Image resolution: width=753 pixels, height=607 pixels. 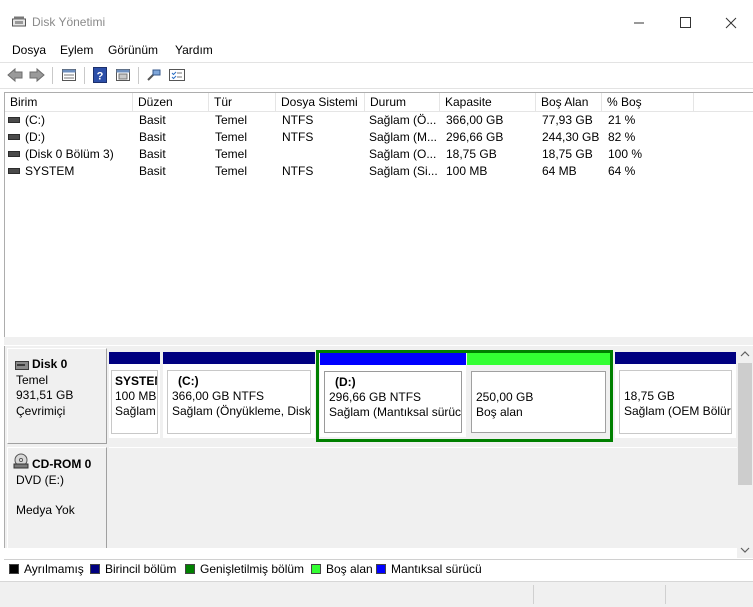 What do you see at coordinates (32, 380) in the screenshot?
I see `disk-0-type: Temel` at bounding box center [32, 380].